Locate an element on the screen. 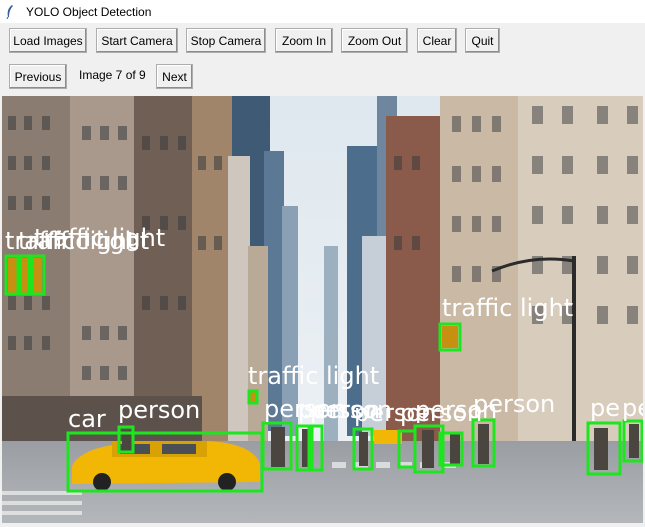 This screenshot has width=645, height=527. label-person: pers is located at coordinates (632, 408).